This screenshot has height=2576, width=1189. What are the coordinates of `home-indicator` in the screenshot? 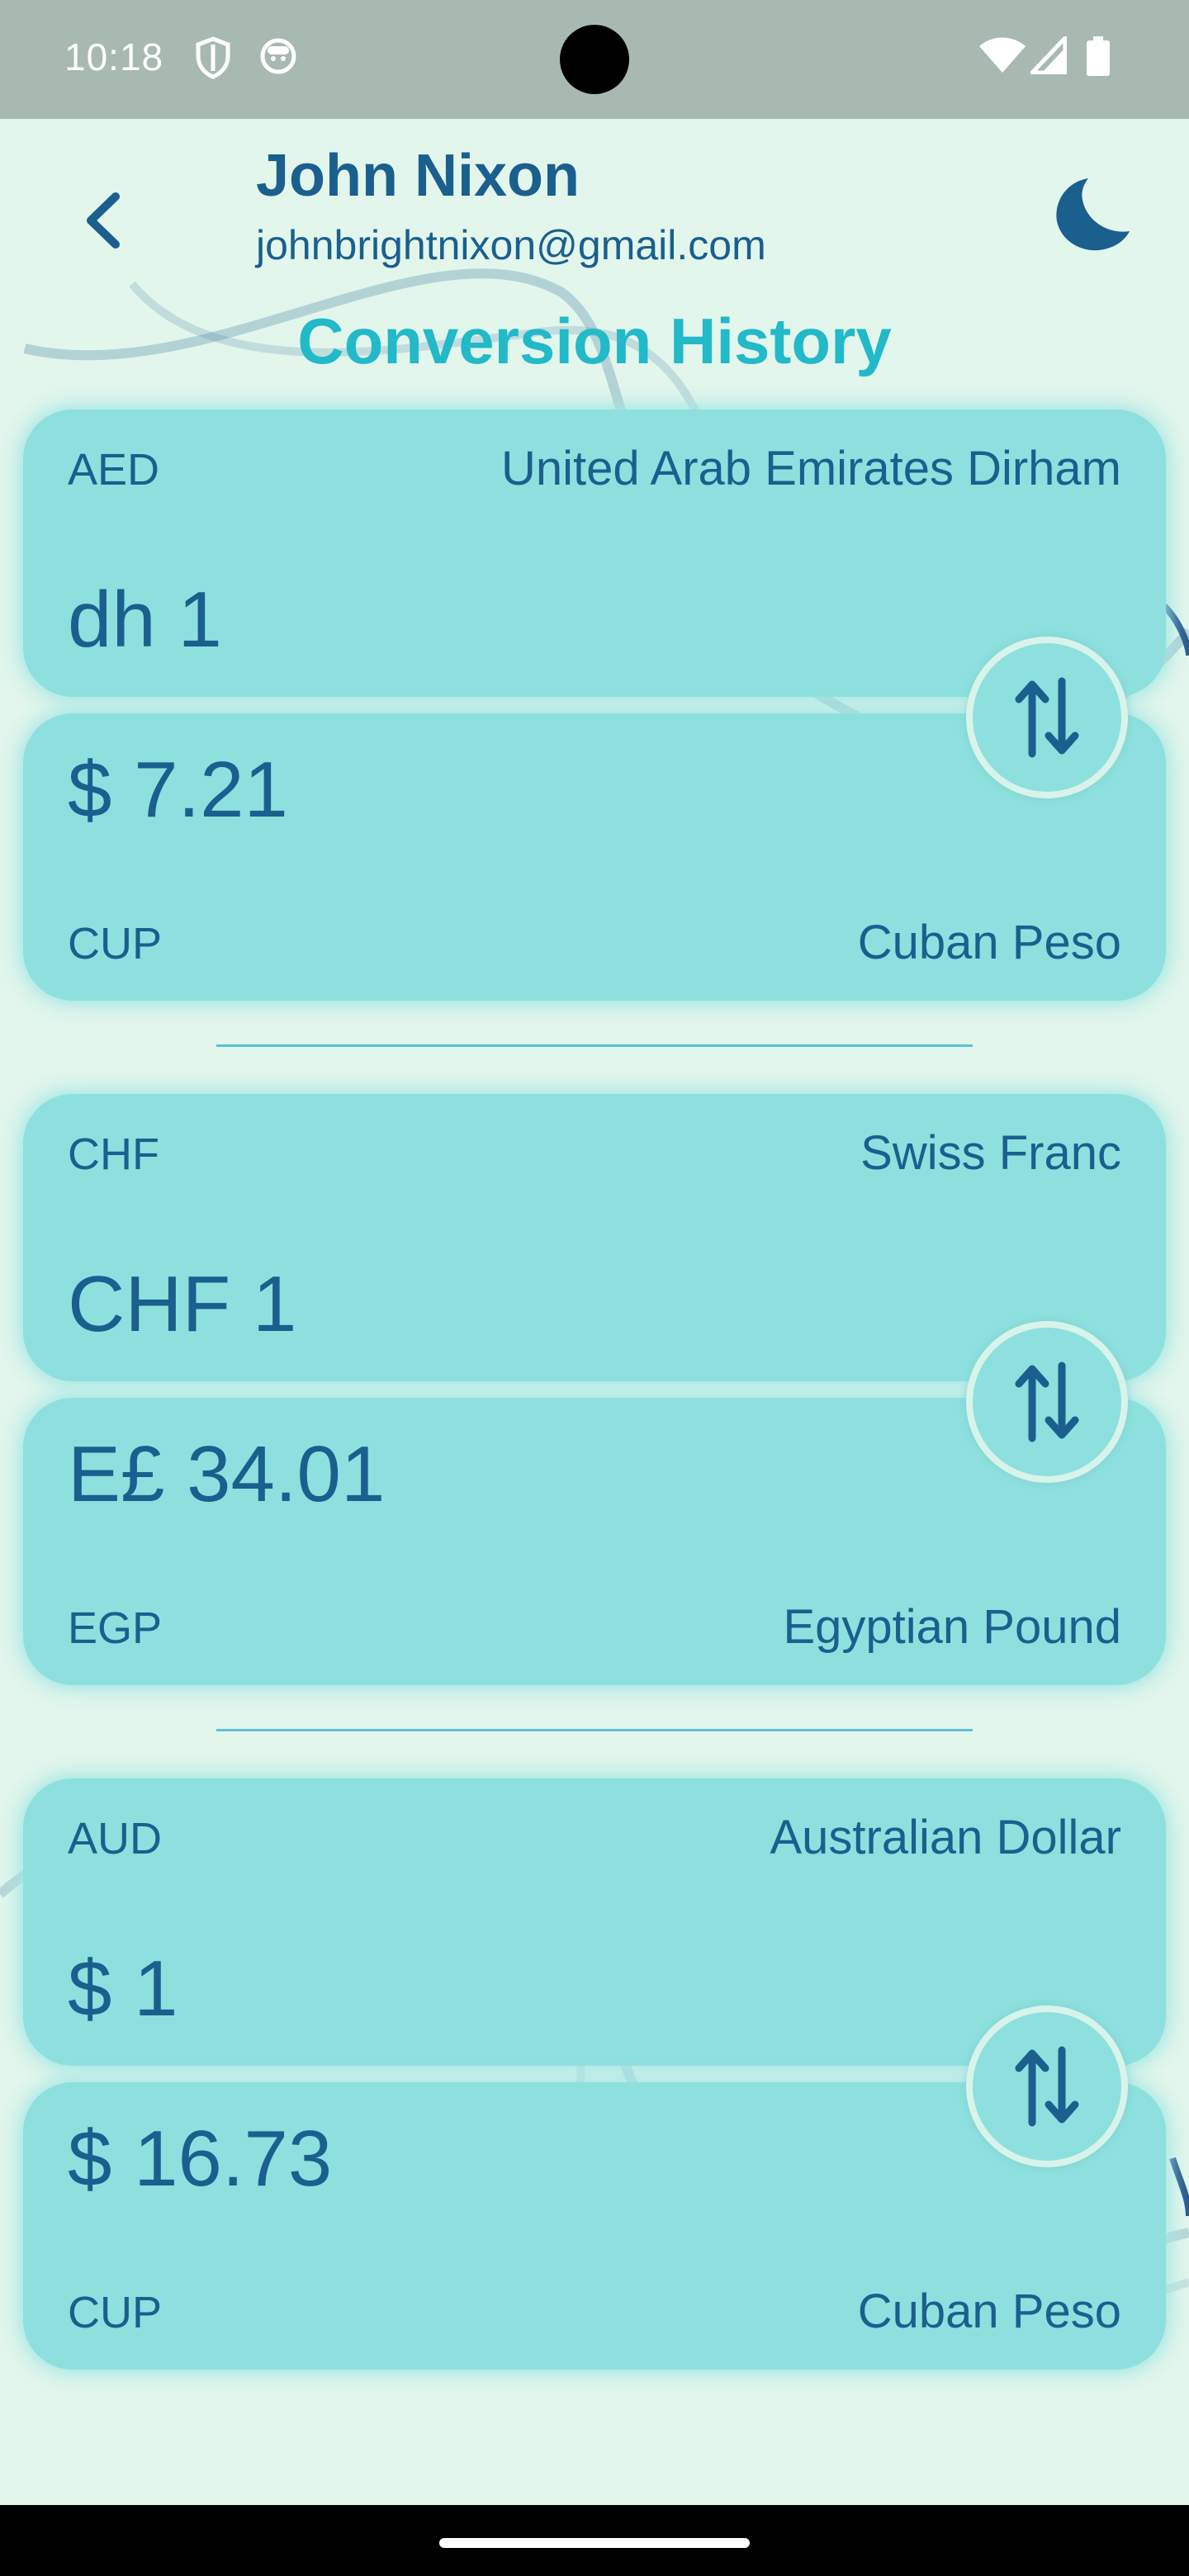 It's located at (594, 2543).